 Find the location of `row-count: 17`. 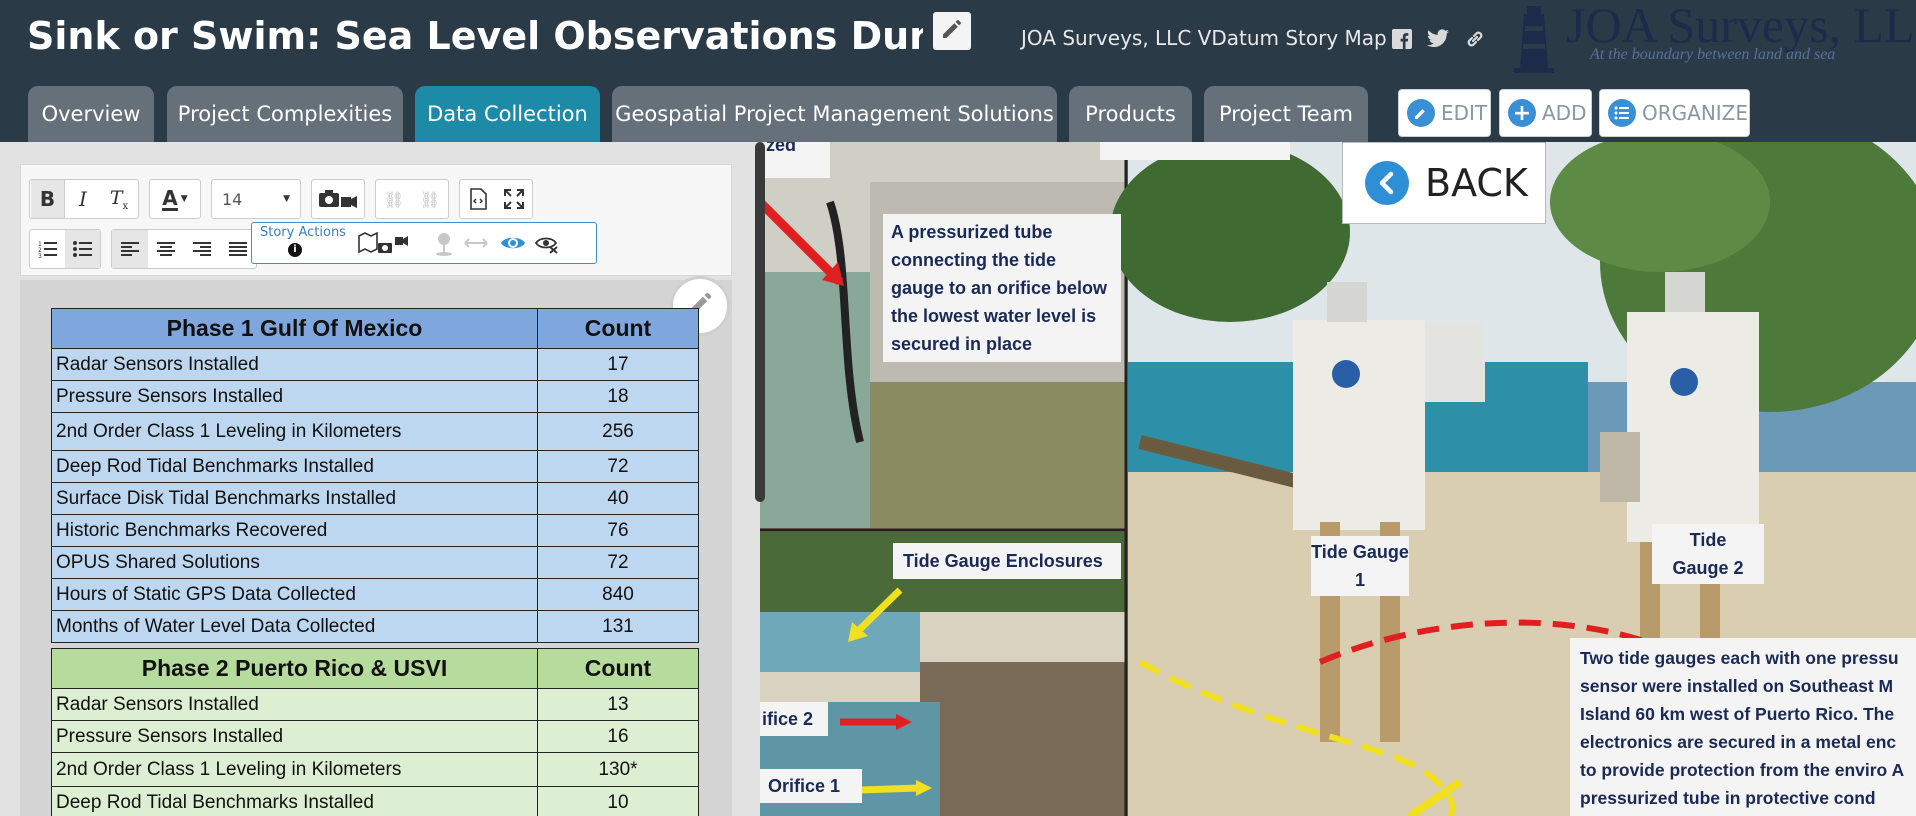

row-count: 17 is located at coordinates (618, 364).